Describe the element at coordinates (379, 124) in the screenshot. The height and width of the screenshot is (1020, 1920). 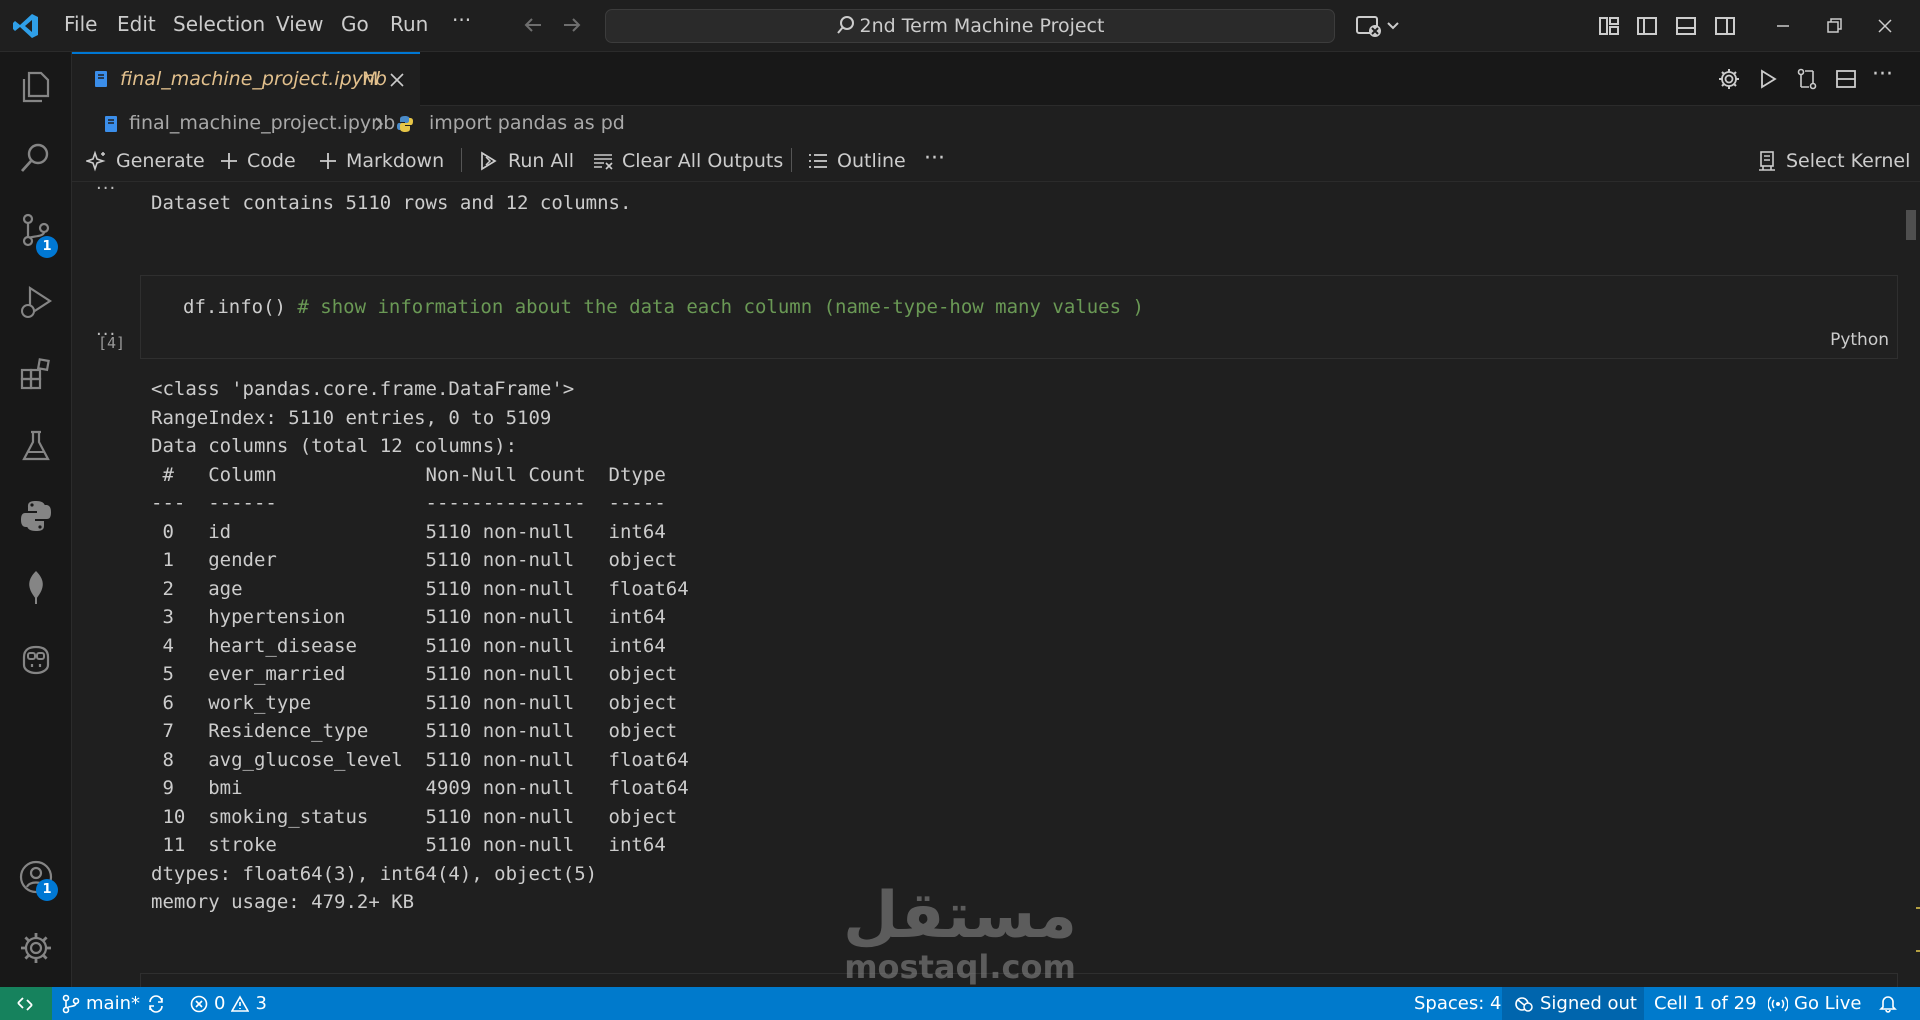
I see `breadcrumb-chevron-icon` at that location.